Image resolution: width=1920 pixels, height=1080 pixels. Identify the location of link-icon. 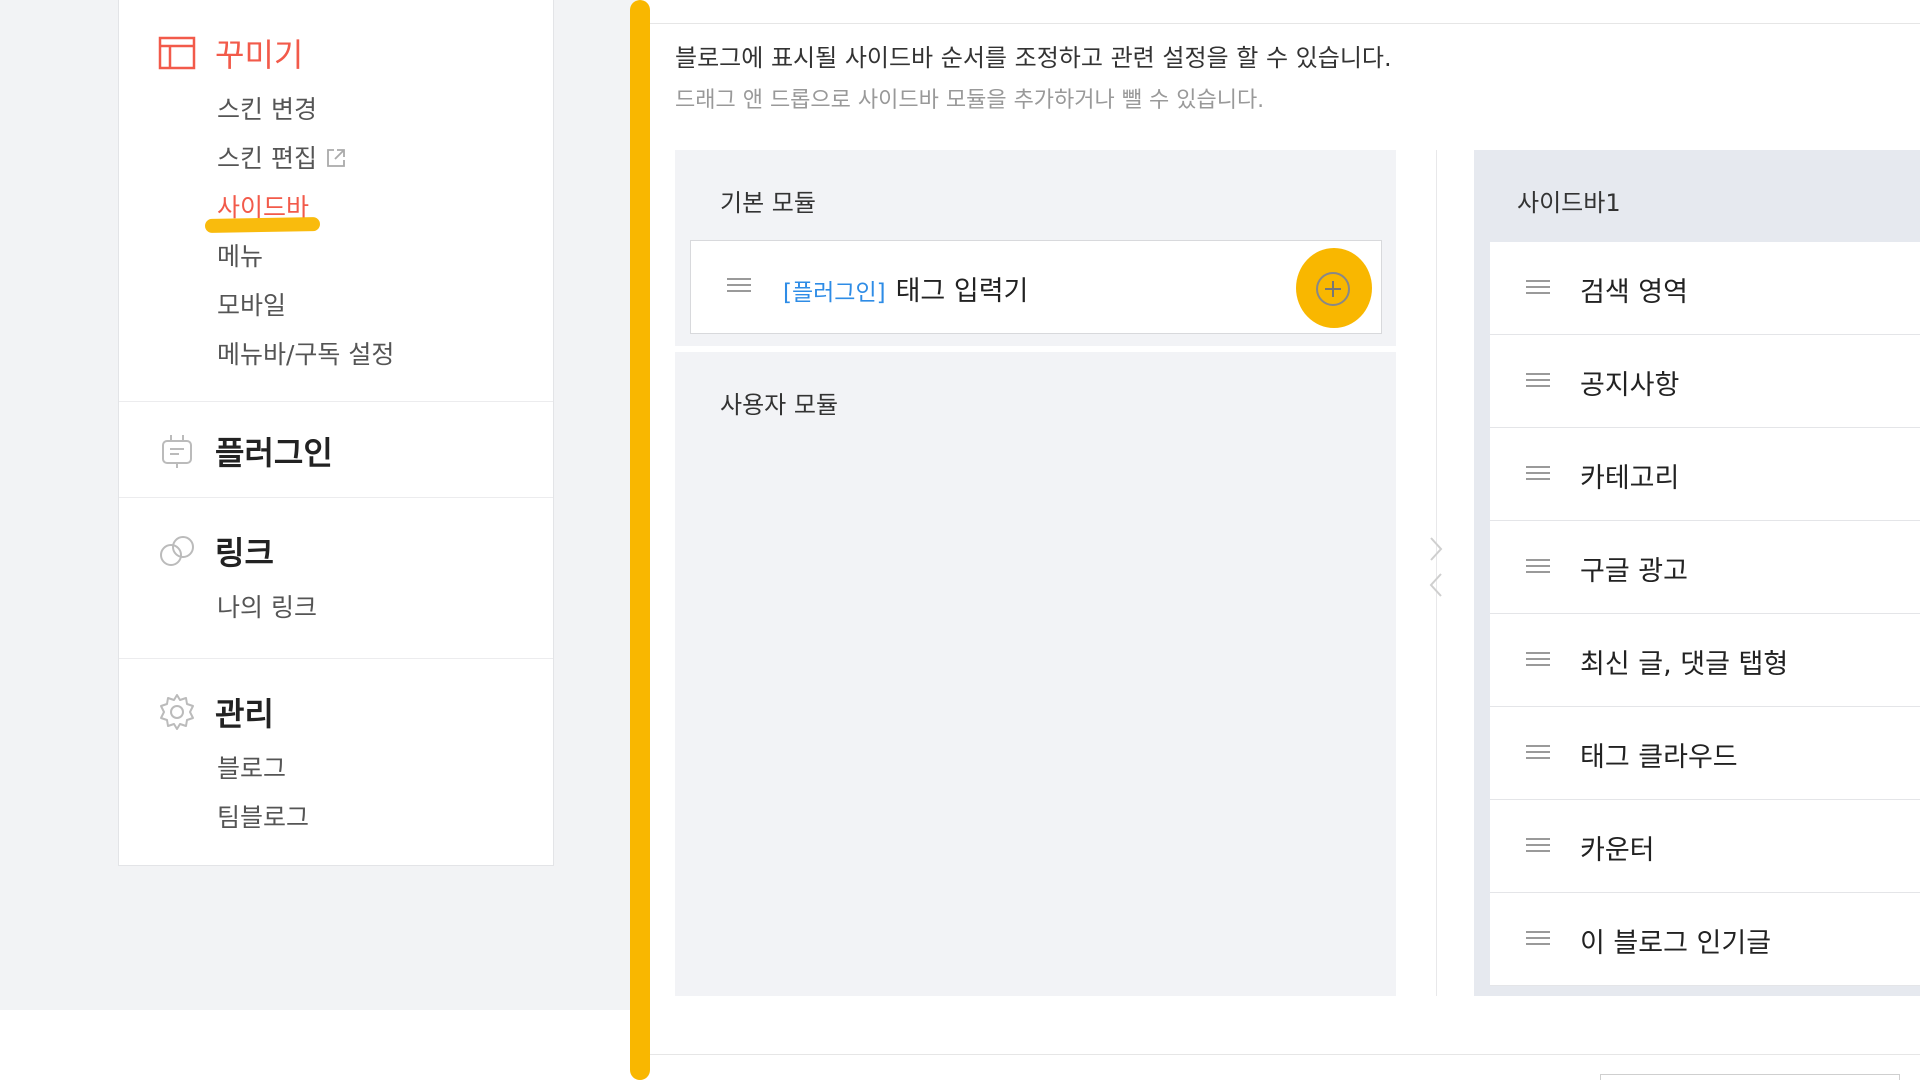
(177, 551).